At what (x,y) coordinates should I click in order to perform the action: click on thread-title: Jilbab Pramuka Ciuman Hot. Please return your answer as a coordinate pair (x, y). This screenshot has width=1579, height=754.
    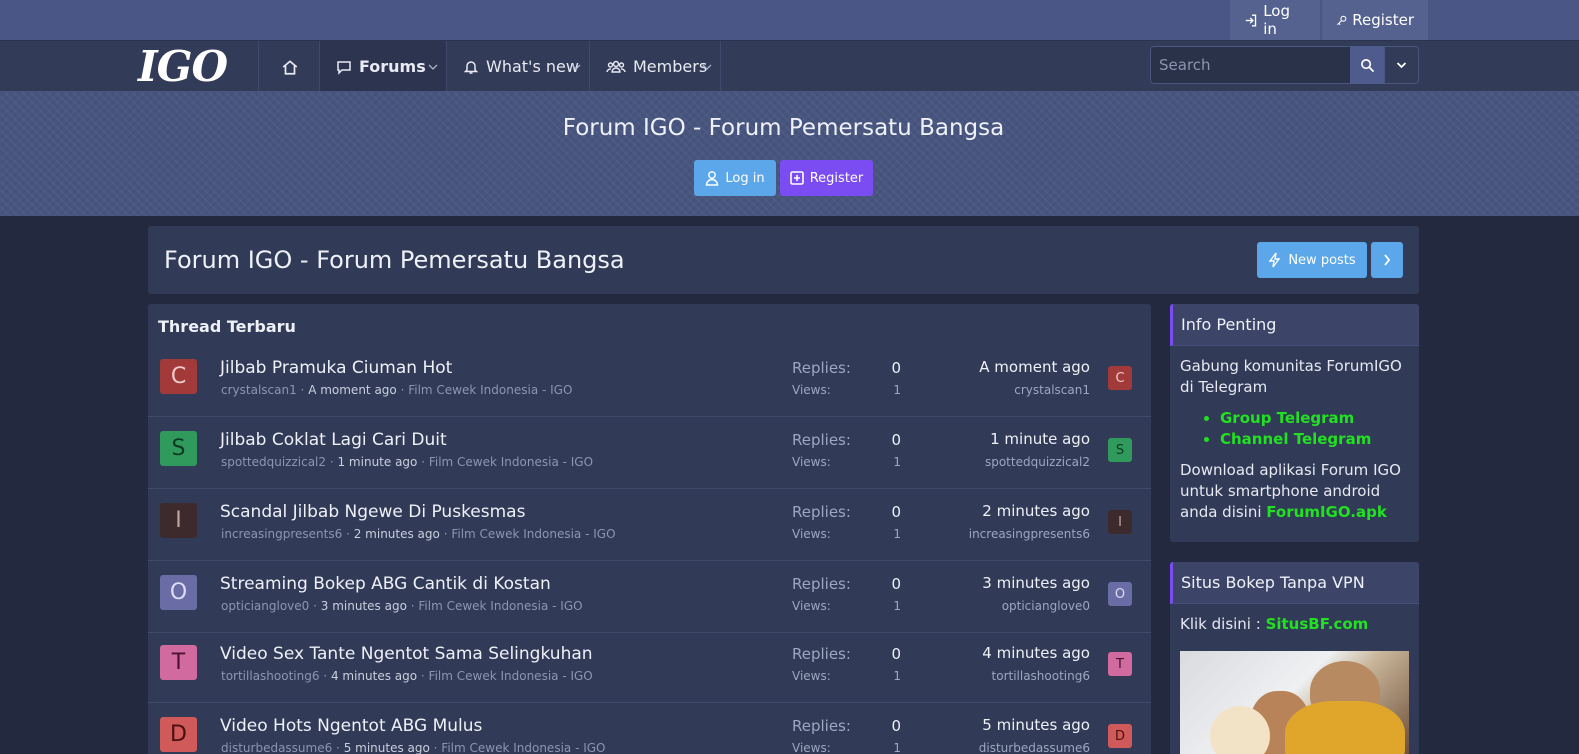
    Looking at the image, I should click on (336, 368).